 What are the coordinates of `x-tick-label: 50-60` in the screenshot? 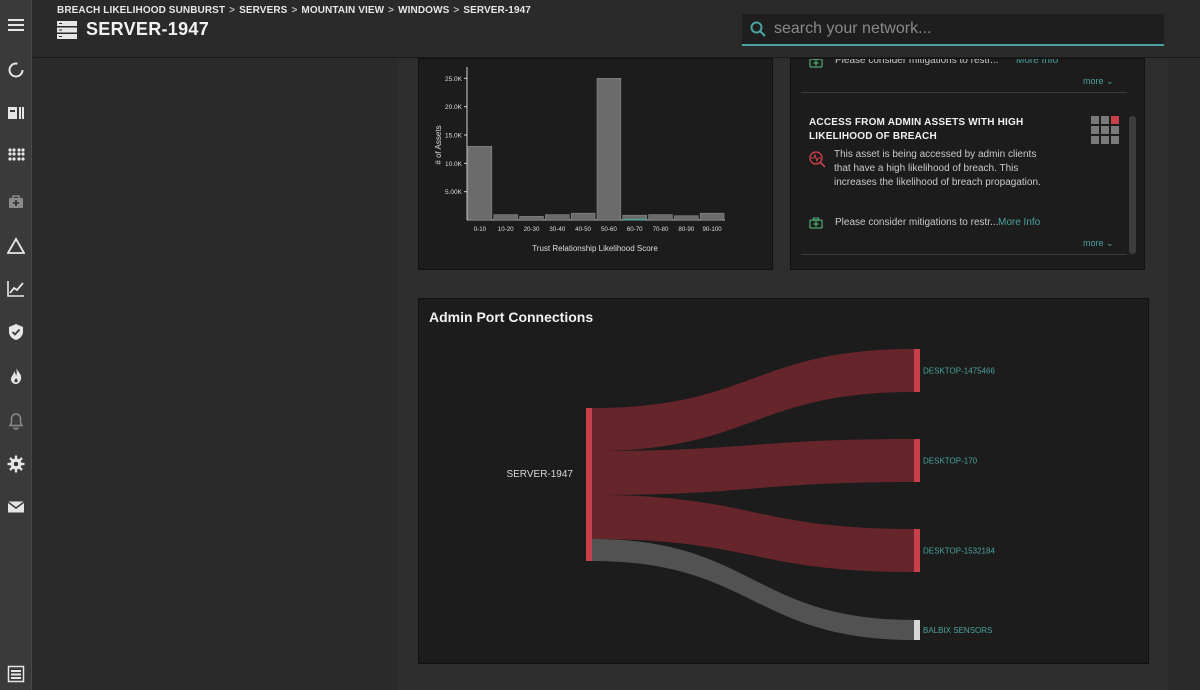 It's located at (609, 229).